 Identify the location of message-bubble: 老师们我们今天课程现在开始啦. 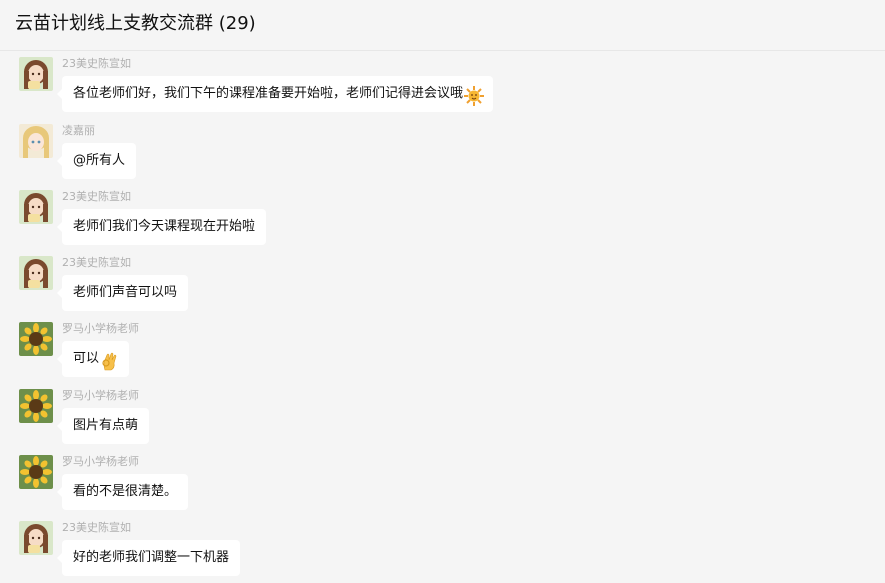
(161, 227).